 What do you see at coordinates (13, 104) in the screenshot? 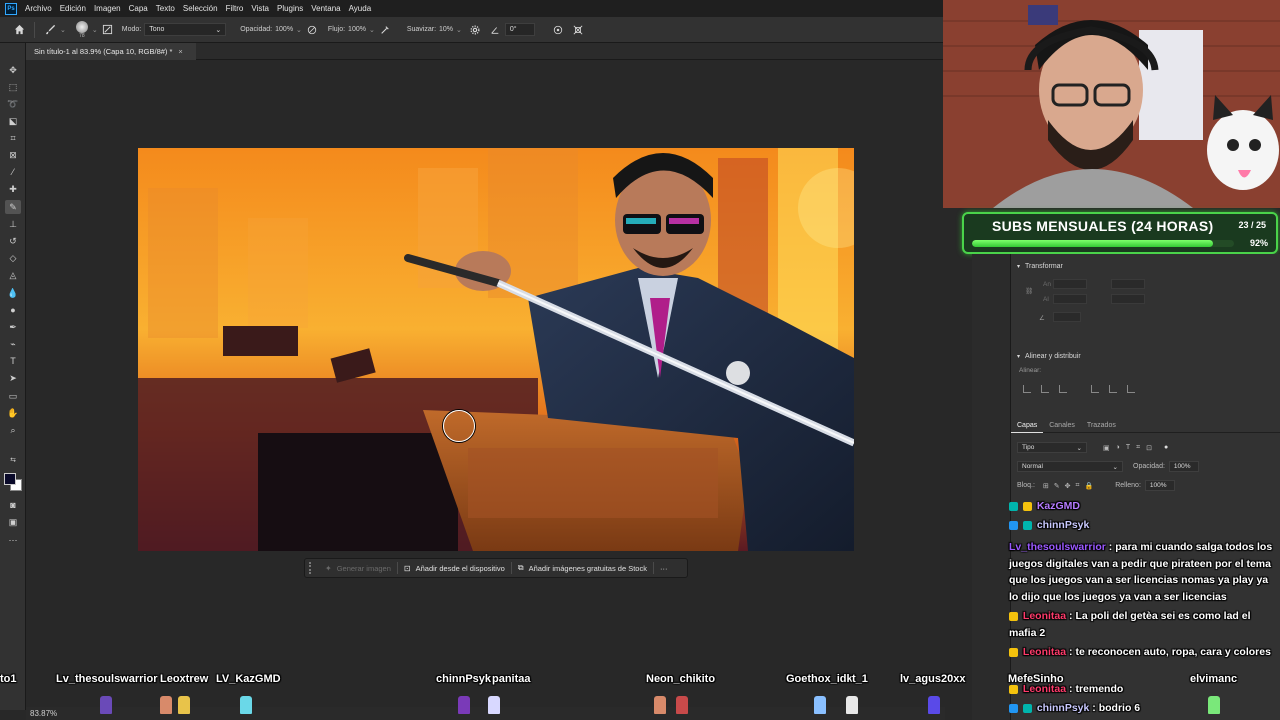
I see `lasso-tool-icon: ➰` at bounding box center [13, 104].